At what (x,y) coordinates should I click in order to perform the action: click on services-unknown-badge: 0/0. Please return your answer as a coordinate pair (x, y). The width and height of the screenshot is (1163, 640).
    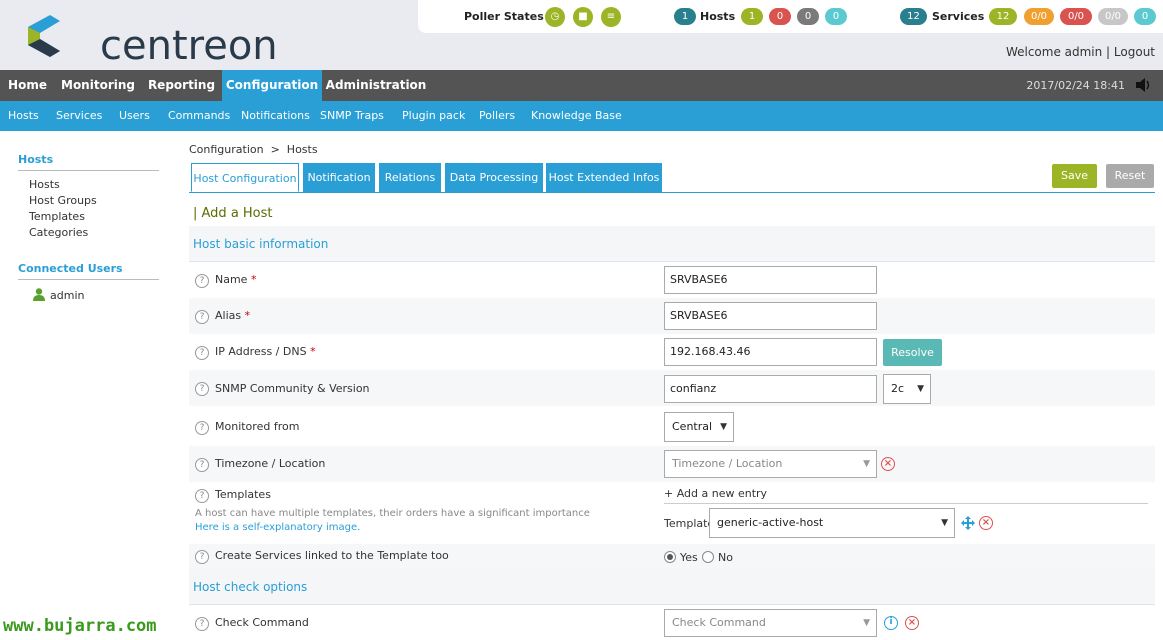
    Looking at the image, I should click on (1113, 16).